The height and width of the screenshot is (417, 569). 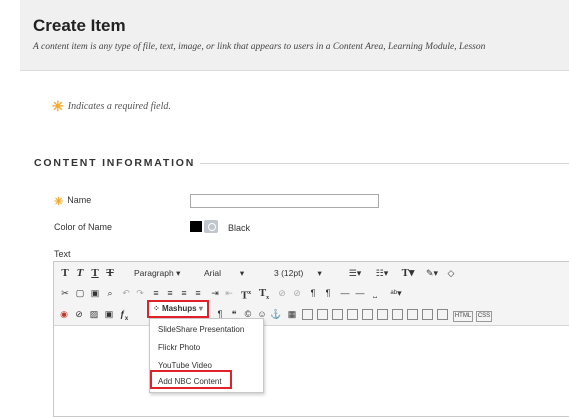 I want to click on name-label: ✳ Name, so click(x=72, y=201).